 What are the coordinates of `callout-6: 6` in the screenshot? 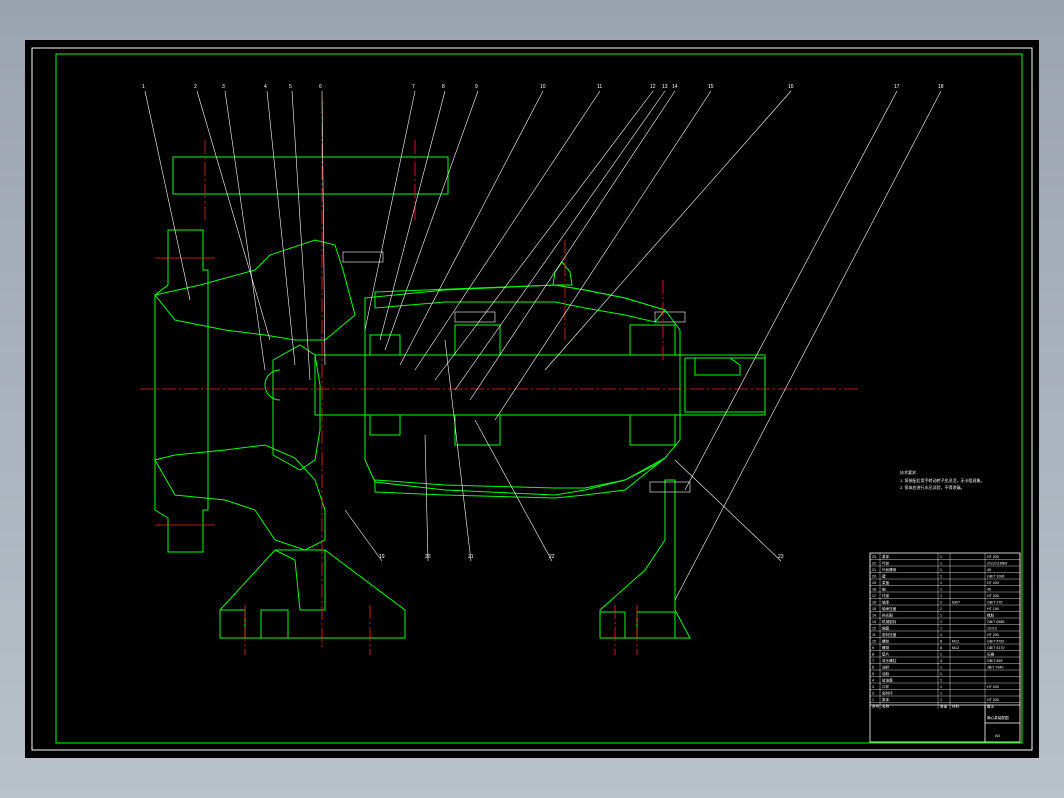 It's located at (320, 87).